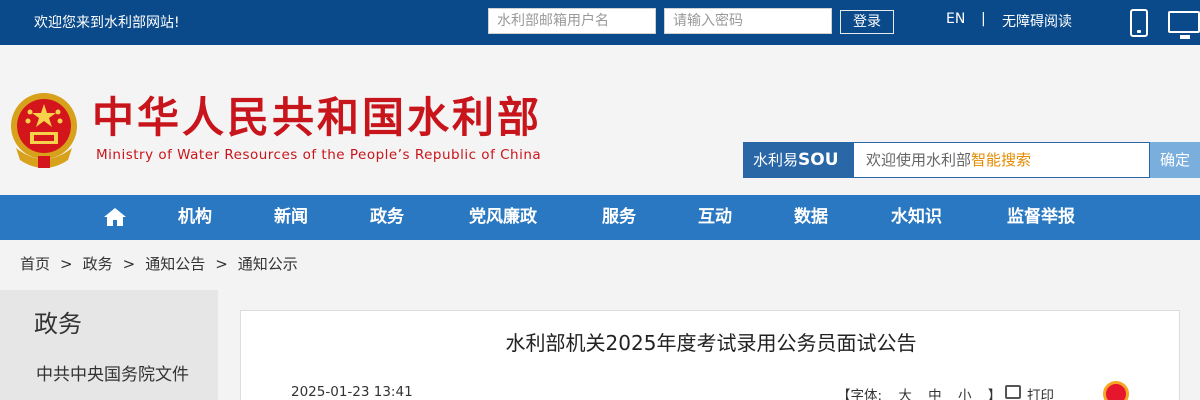 This screenshot has width=1200, height=400. I want to click on sidebar-title: 政务, so click(58, 324).